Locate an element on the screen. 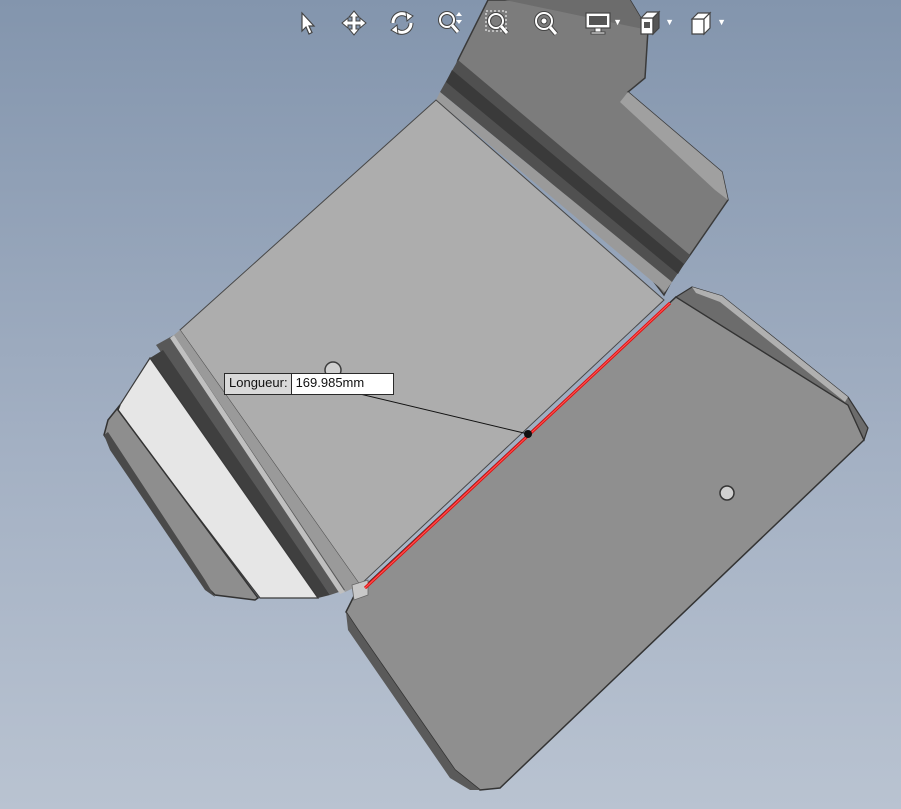  measurement-caption: Longueur: is located at coordinates (258, 384).